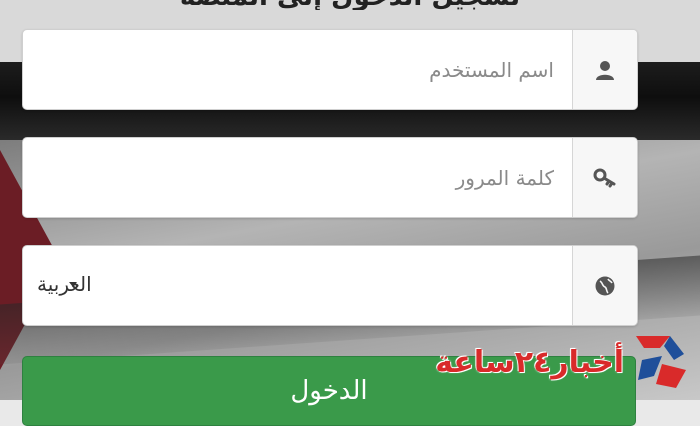 This screenshot has width=700, height=426. I want to click on username-addon, so click(604, 69).